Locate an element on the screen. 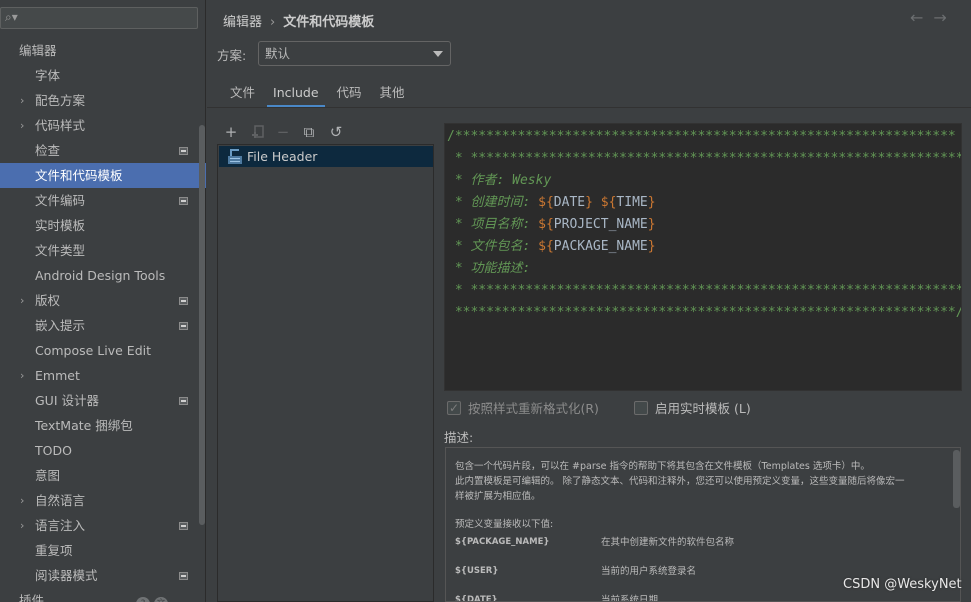 Image resolution: width=971 pixels, height=602 pixels. sidebar-item: TextMate 捆绑包 is located at coordinates (103, 425).